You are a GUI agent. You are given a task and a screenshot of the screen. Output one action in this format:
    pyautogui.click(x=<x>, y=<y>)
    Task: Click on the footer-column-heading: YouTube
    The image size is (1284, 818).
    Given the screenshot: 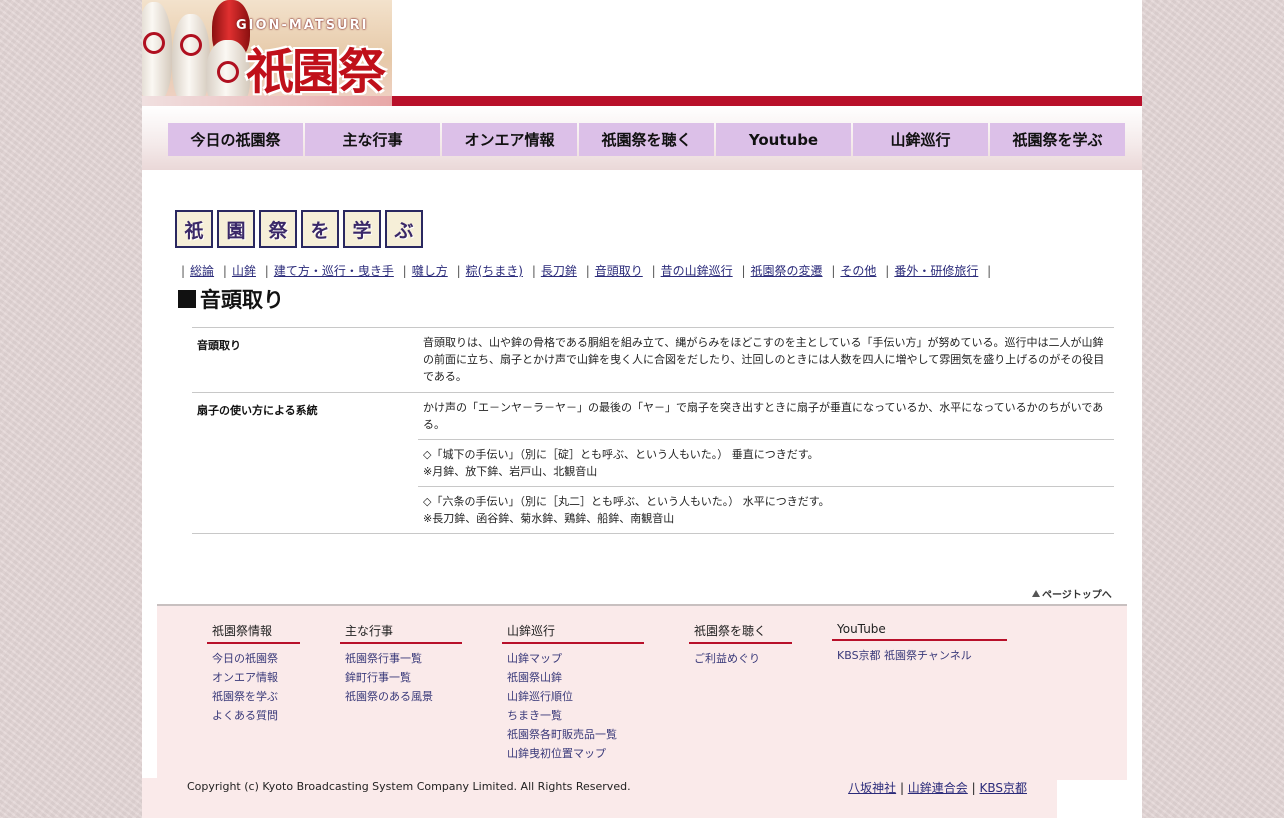 What is the action you would take?
    pyautogui.click(x=919, y=630)
    